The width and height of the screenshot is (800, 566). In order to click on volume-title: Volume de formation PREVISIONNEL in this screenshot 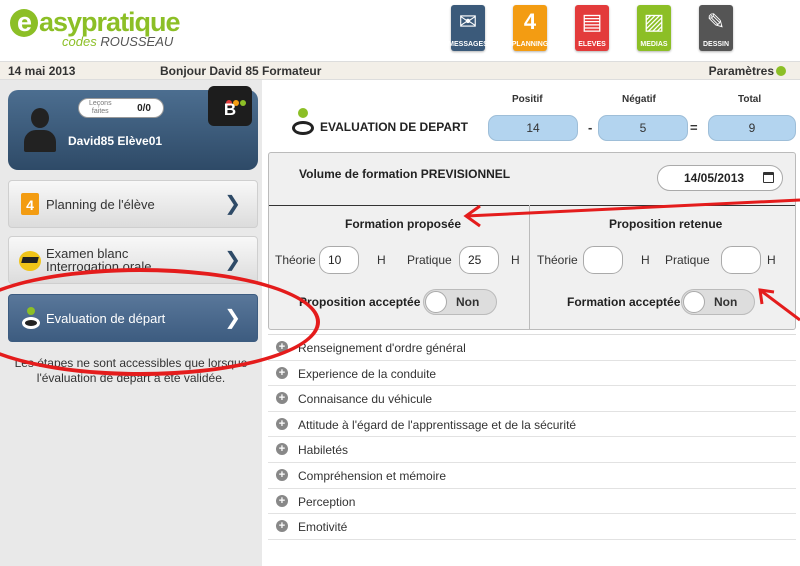, I will do `click(405, 174)`.